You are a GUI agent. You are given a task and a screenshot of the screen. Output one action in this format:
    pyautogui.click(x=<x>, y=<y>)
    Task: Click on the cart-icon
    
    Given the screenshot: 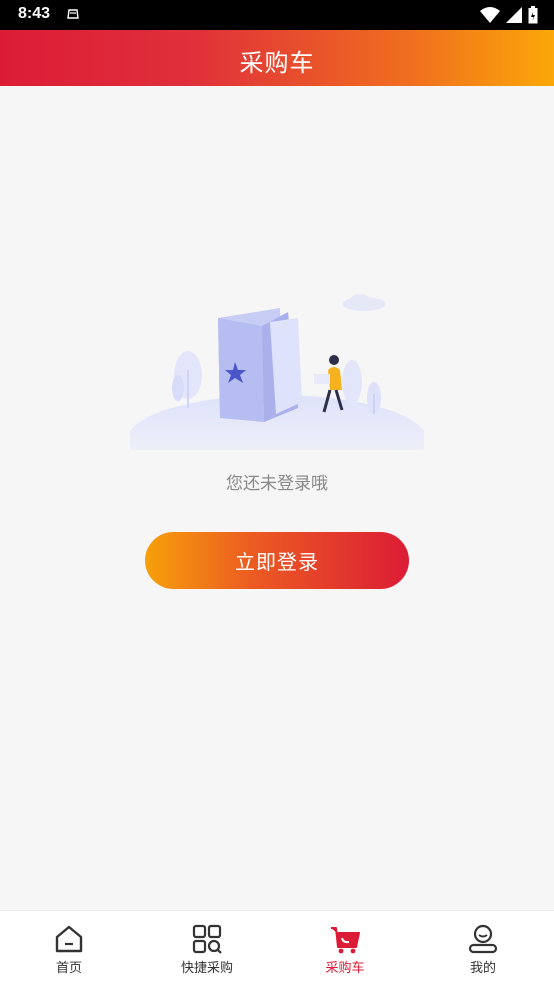 What is the action you would take?
    pyautogui.click(x=345, y=940)
    